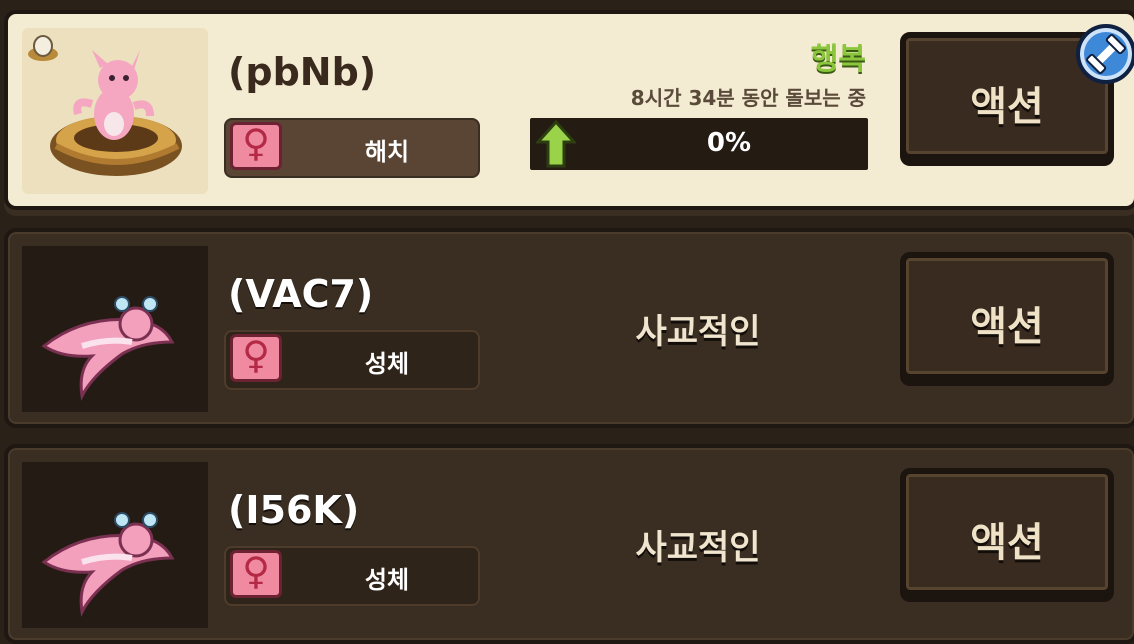  I want to click on pet-name: (I56K), so click(294, 510).